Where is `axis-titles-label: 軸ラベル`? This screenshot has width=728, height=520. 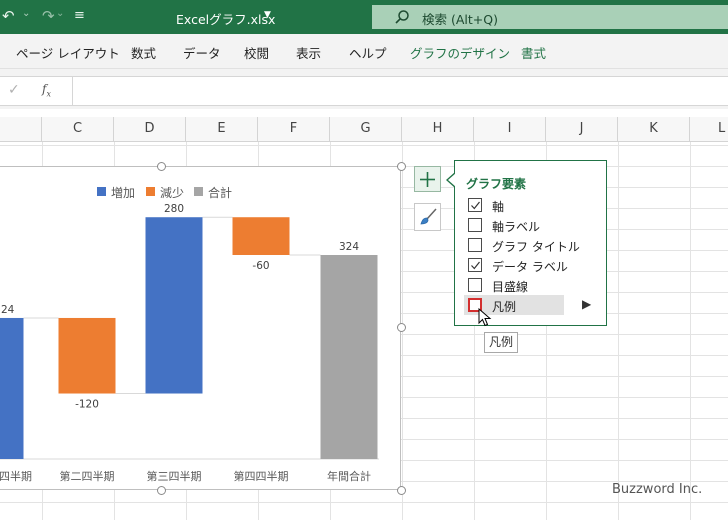
axis-titles-label: 軸ラベル is located at coordinates (516, 227).